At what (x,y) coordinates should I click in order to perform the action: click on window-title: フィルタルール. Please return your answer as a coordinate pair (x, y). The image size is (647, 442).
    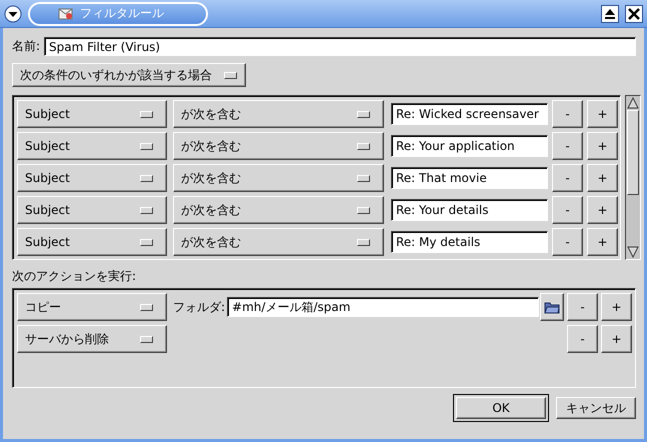
    Looking at the image, I should click on (122, 13).